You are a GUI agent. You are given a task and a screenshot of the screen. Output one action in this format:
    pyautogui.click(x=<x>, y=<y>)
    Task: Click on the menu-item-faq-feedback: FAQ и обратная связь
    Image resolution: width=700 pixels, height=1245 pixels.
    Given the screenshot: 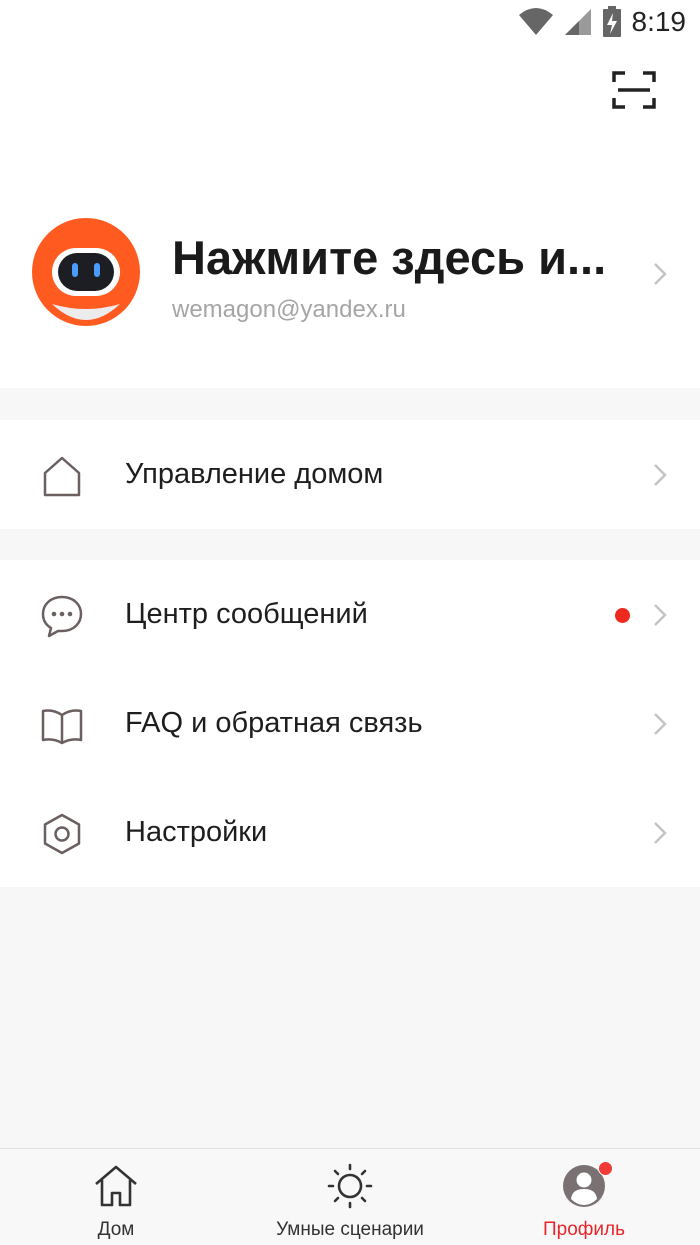 What is the action you would take?
    pyautogui.click(x=350, y=723)
    